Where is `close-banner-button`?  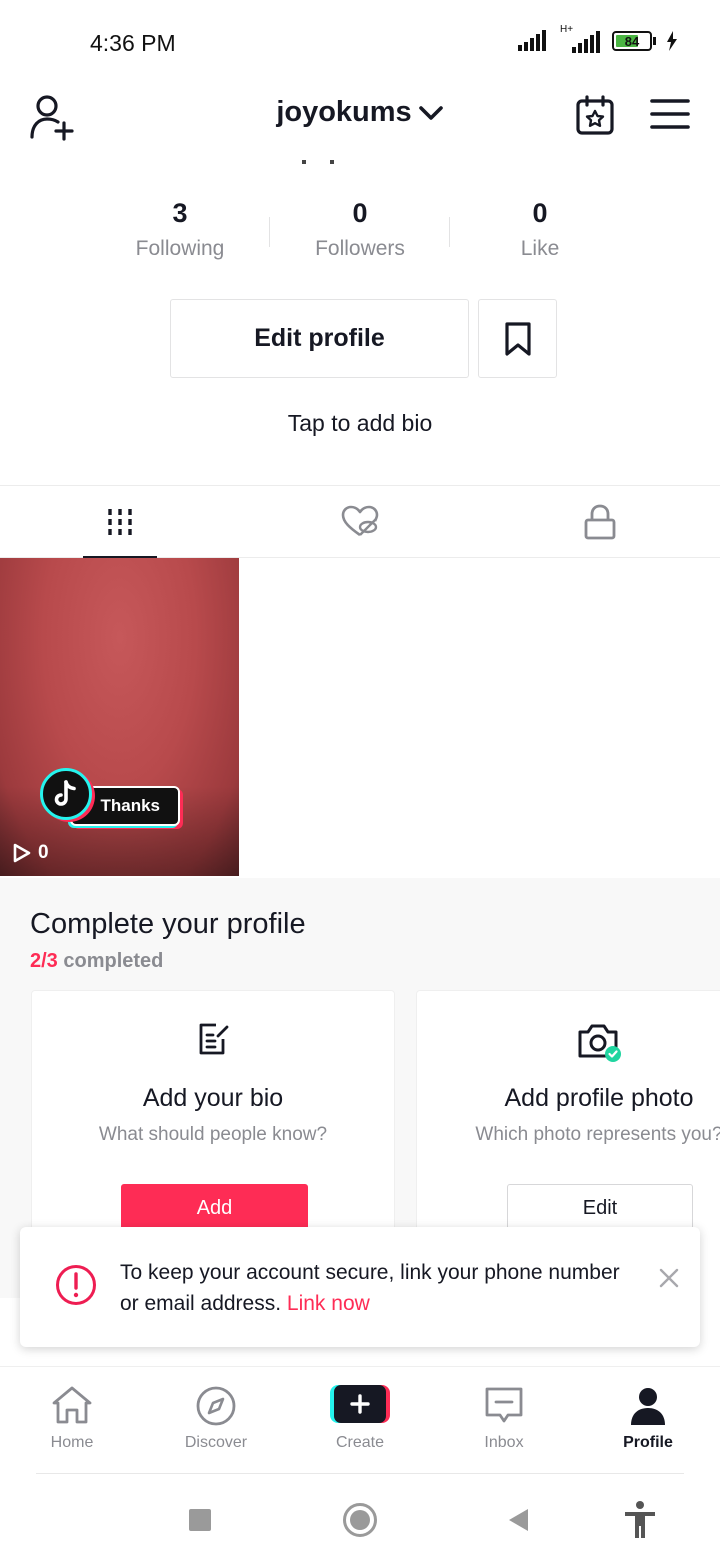
close-banner-button is located at coordinates (669, 1278).